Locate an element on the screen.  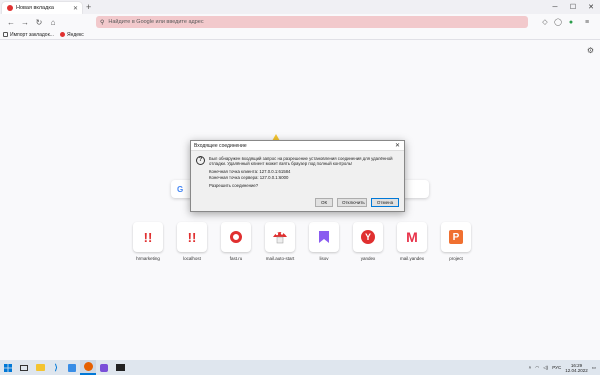
language-indicator: РУС is located at coordinates (556, 367).